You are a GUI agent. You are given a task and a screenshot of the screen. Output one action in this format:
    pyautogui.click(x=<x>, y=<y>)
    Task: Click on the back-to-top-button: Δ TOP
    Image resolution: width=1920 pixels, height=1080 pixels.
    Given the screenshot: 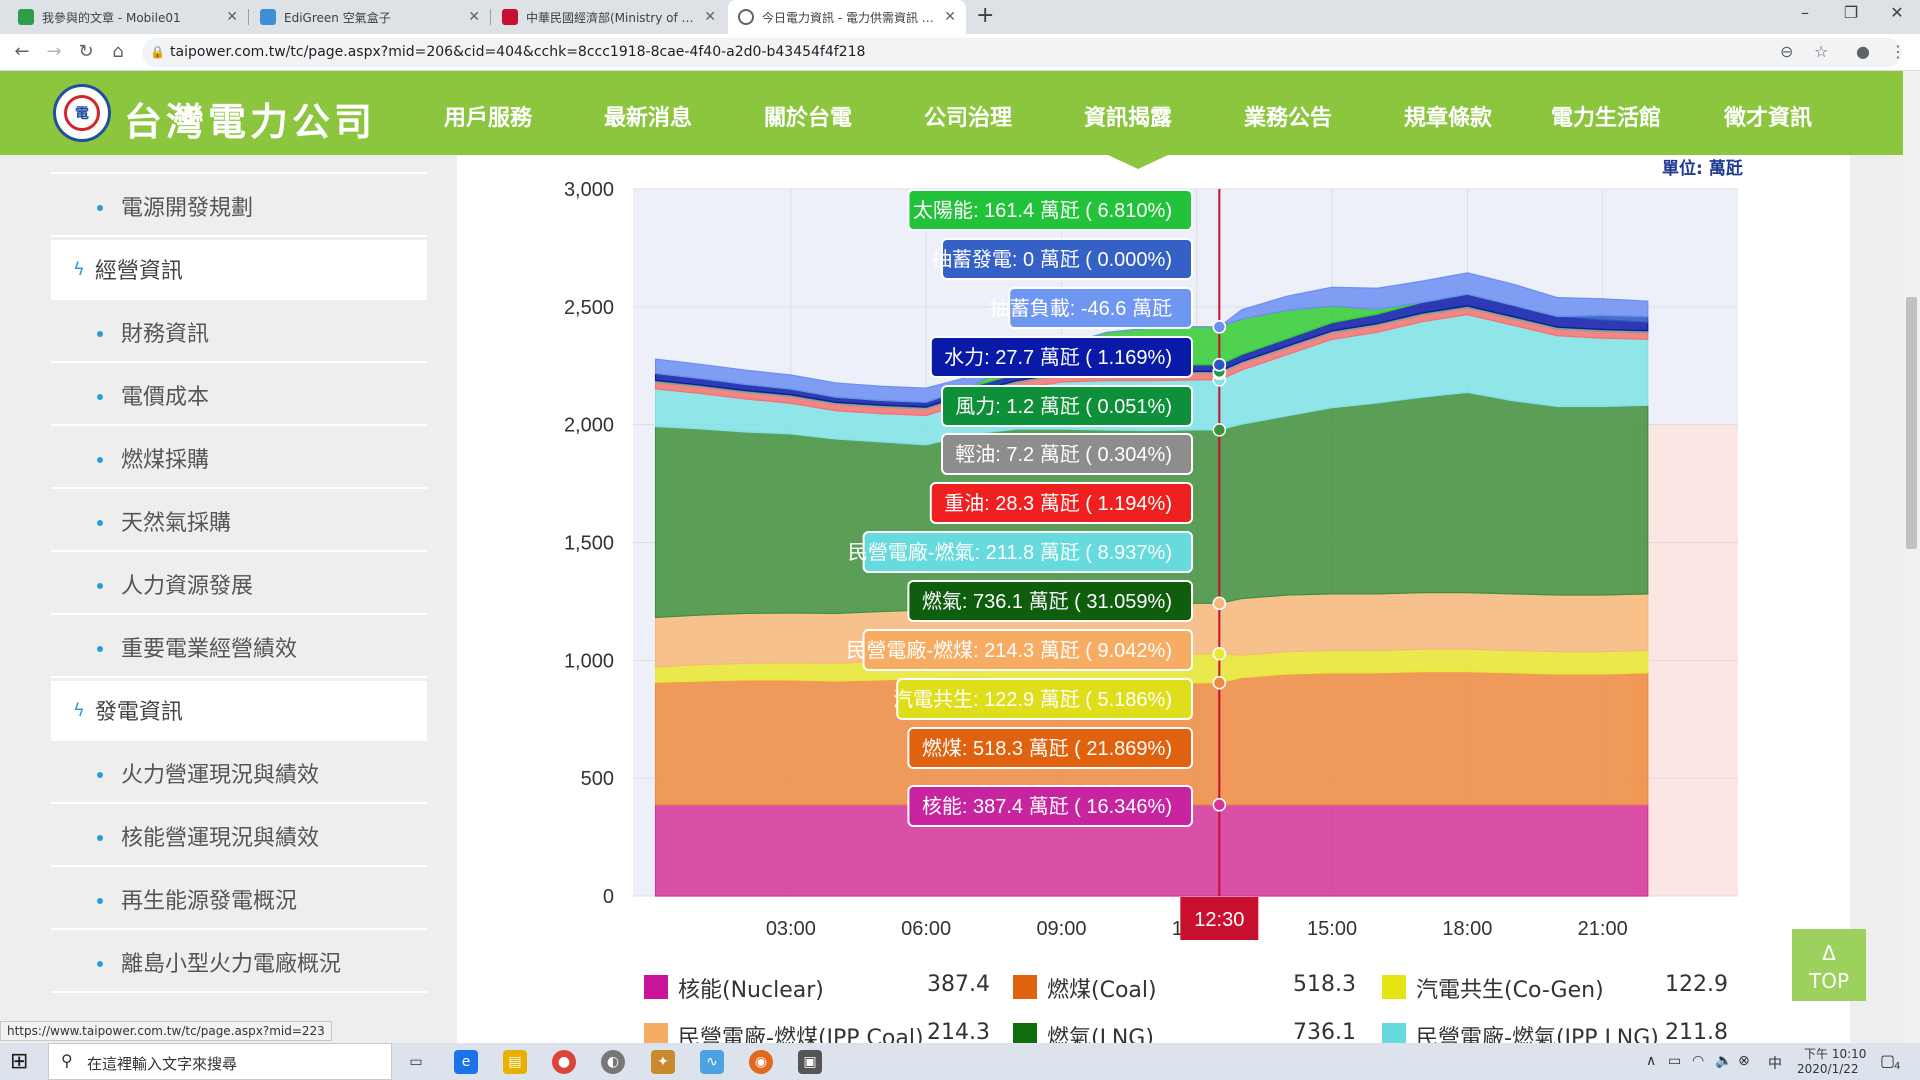 What is the action you would take?
    pyautogui.click(x=1829, y=965)
    